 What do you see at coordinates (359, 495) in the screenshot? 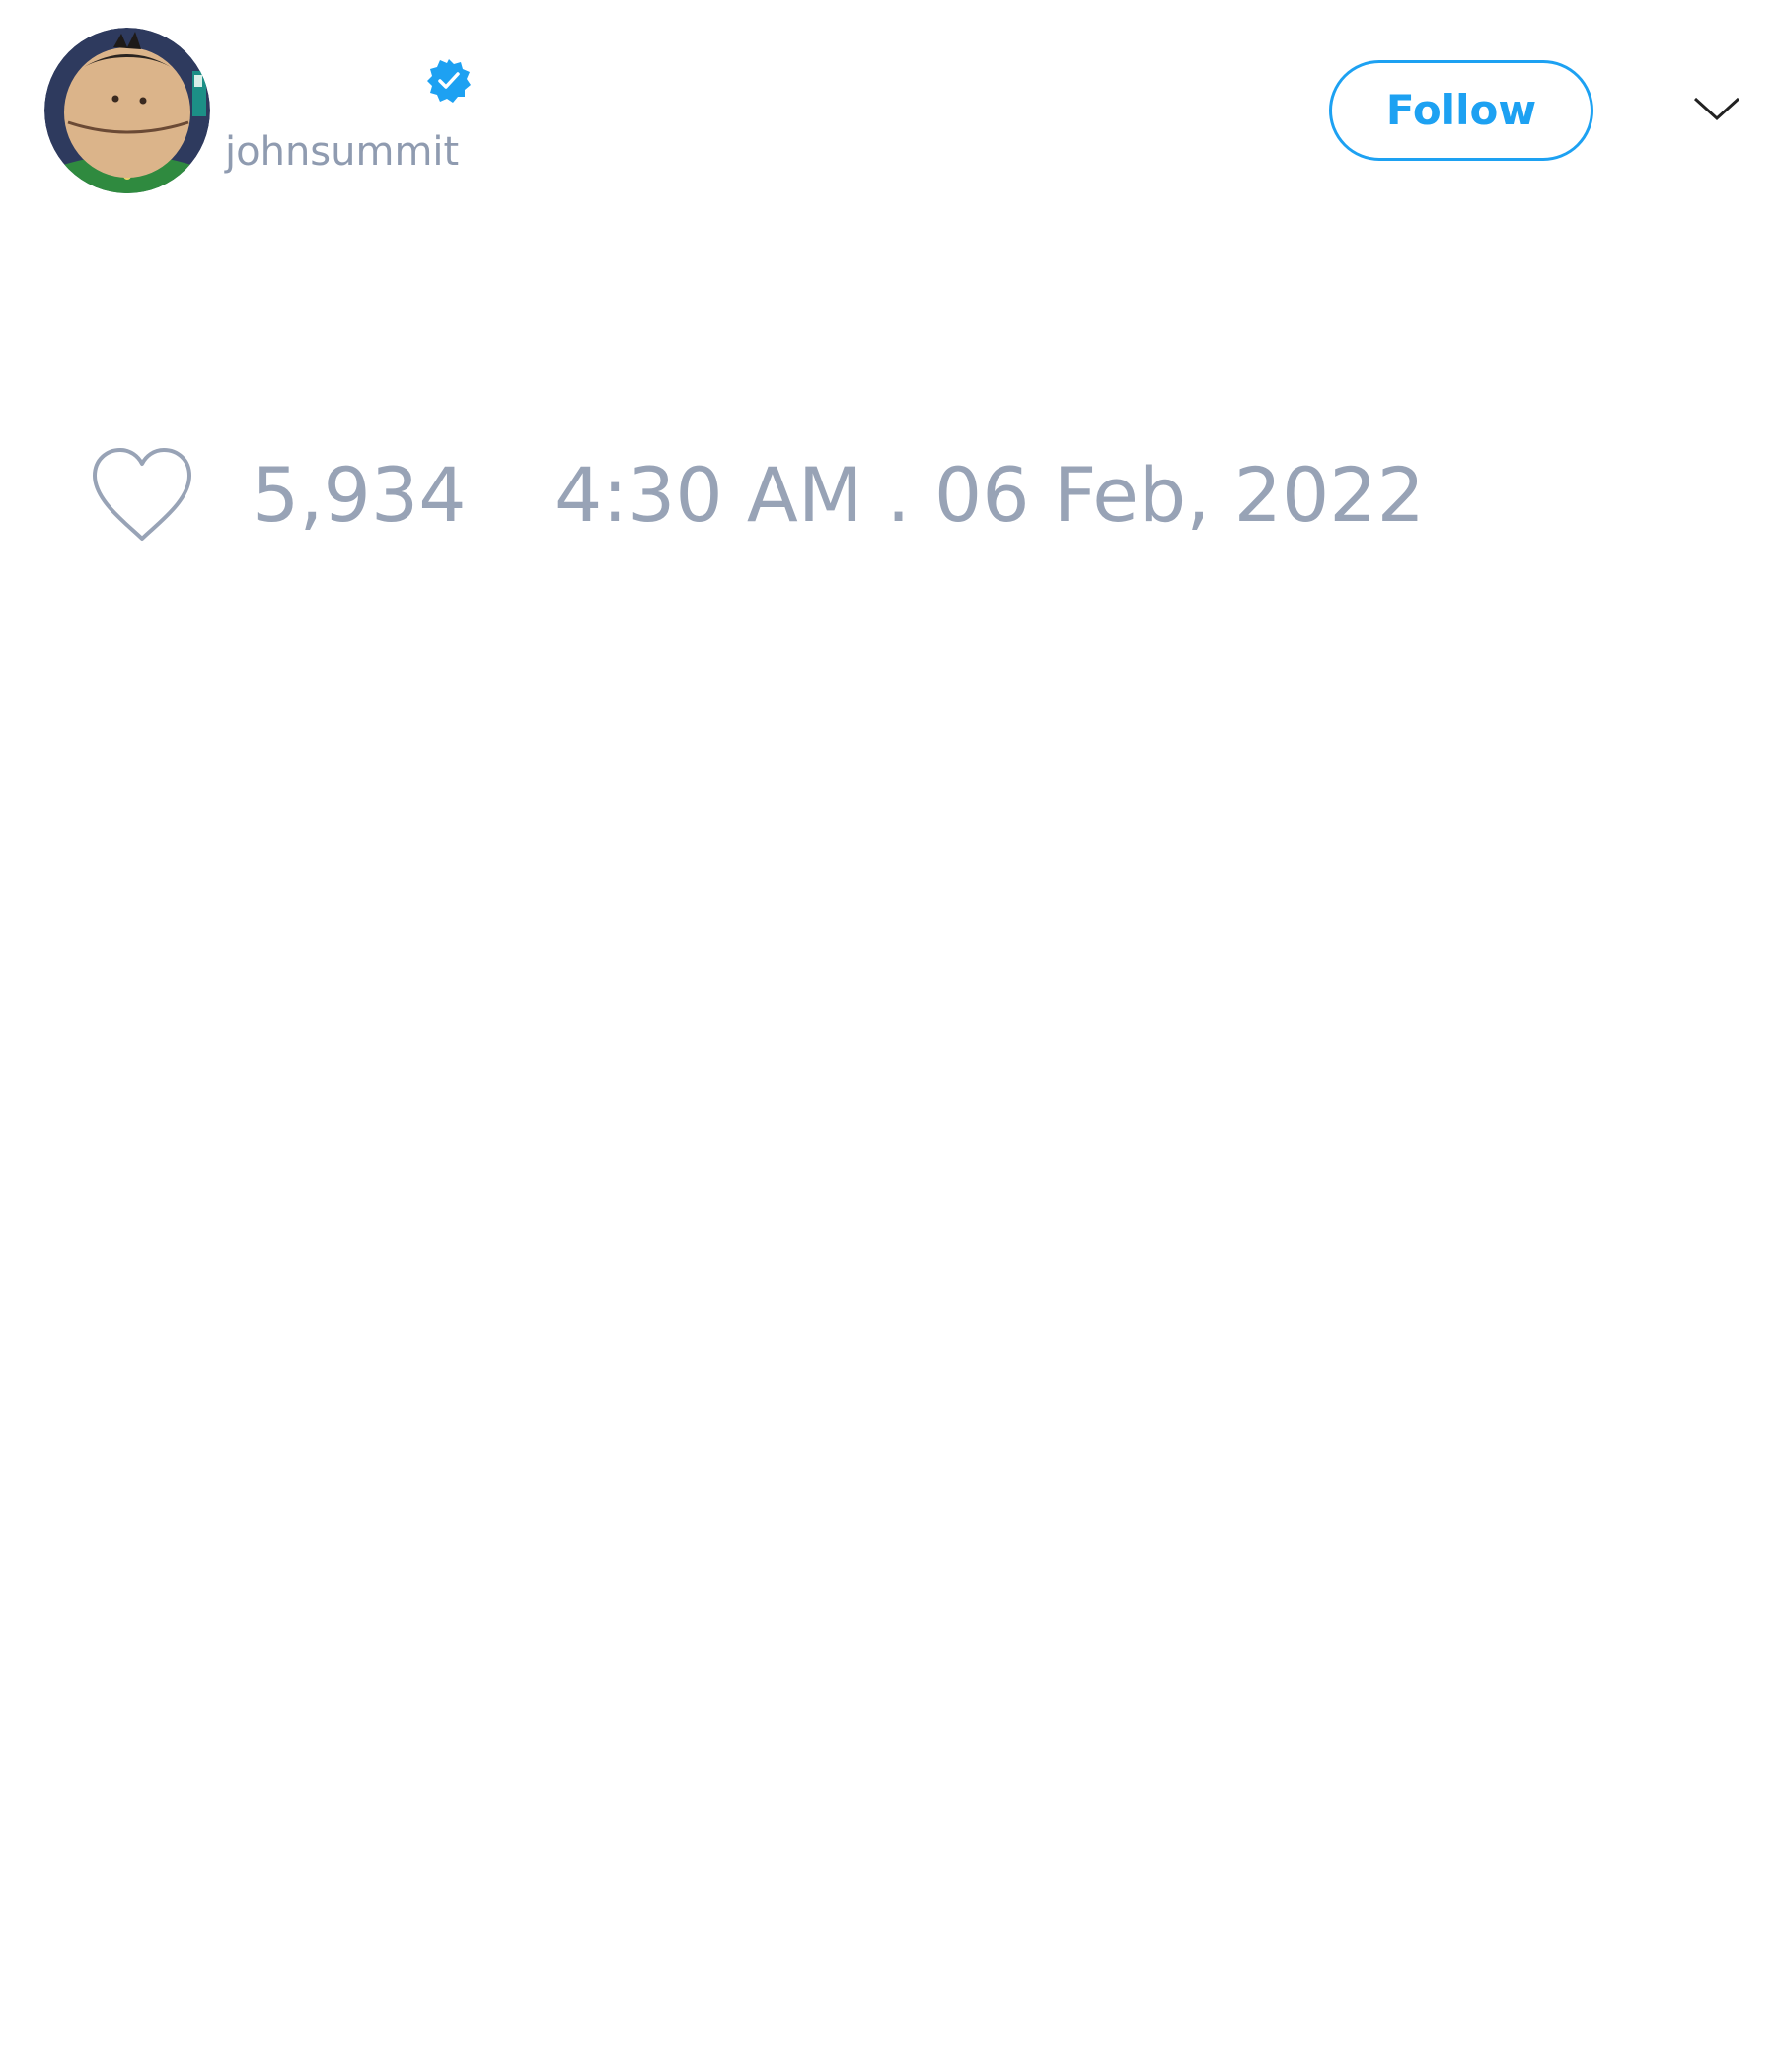
I see `like-count: 5,934` at bounding box center [359, 495].